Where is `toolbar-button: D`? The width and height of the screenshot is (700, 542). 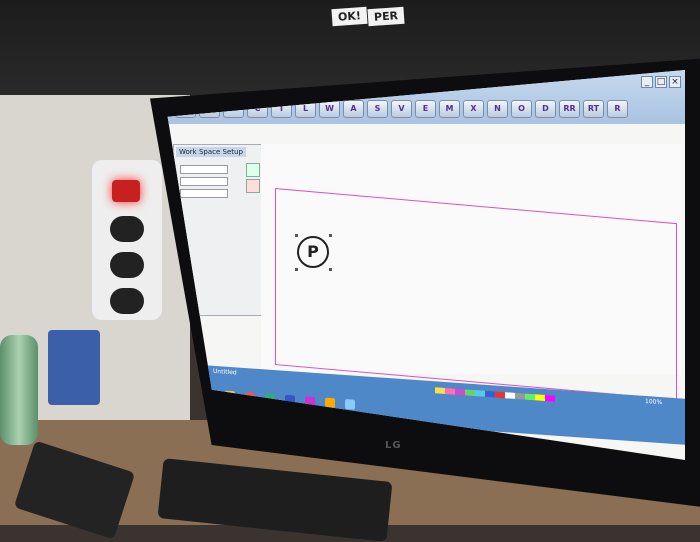 toolbar-button: D is located at coordinates (545, 109).